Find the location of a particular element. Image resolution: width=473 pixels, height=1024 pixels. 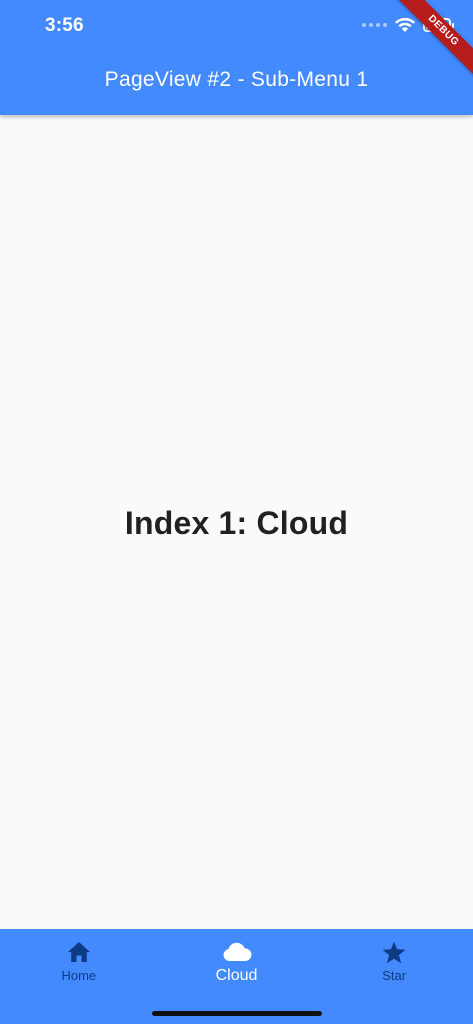

bottom-navigation-bar: Home Cloud Star is located at coordinates (236, 976).